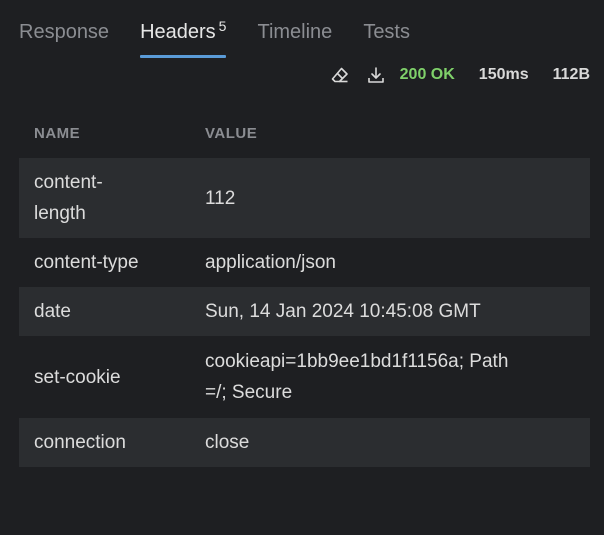 The image size is (604, 535). What do you see at coordinates (390, 311) in the screenshot?
I see `header-value: Sun, 14 Jan 2024 10:45:08 GMT` at bounding box center [390, 311].